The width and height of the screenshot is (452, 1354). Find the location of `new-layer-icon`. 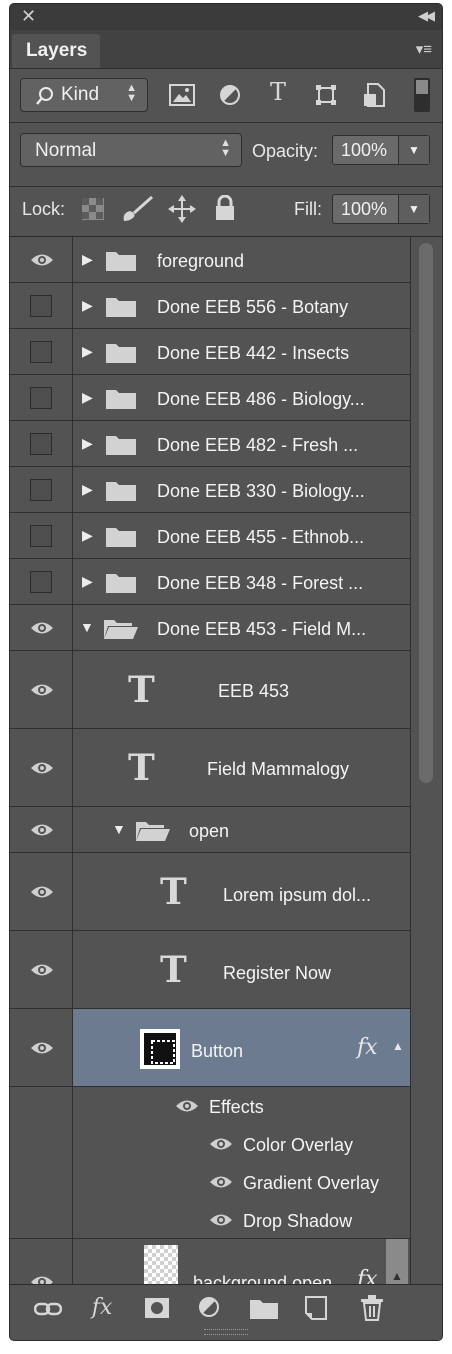

new-layer-icon is located at coordinates (316, 1308).